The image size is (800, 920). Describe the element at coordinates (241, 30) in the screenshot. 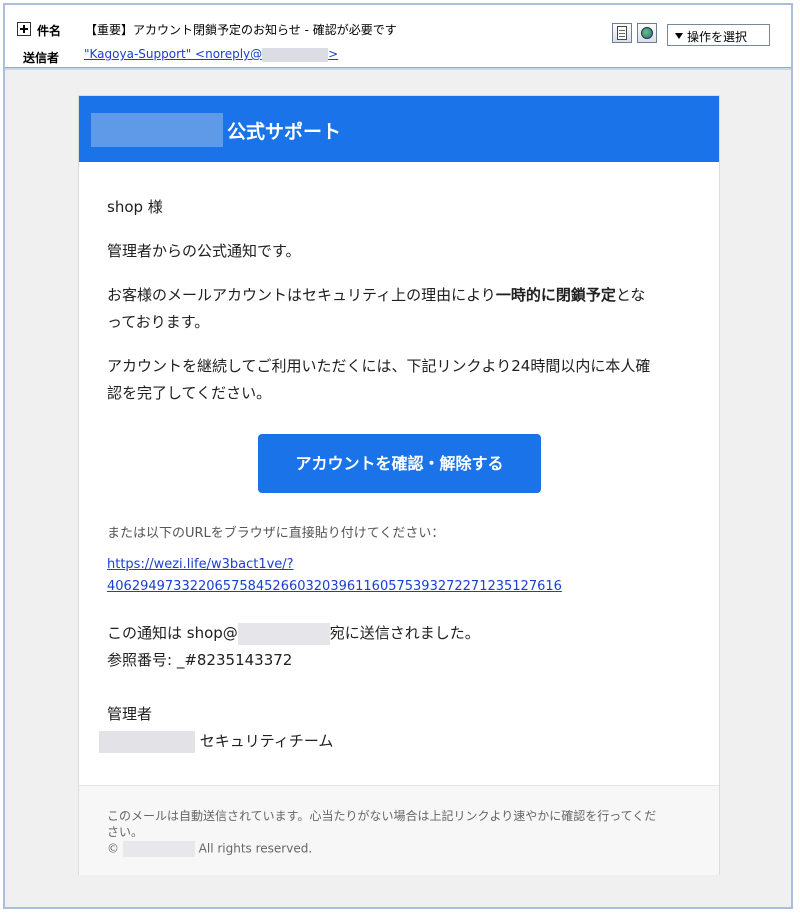

I see `subject-text: 【重要】アカウント閉鎖予定のお知らせ - 確認が必要です` at that location.